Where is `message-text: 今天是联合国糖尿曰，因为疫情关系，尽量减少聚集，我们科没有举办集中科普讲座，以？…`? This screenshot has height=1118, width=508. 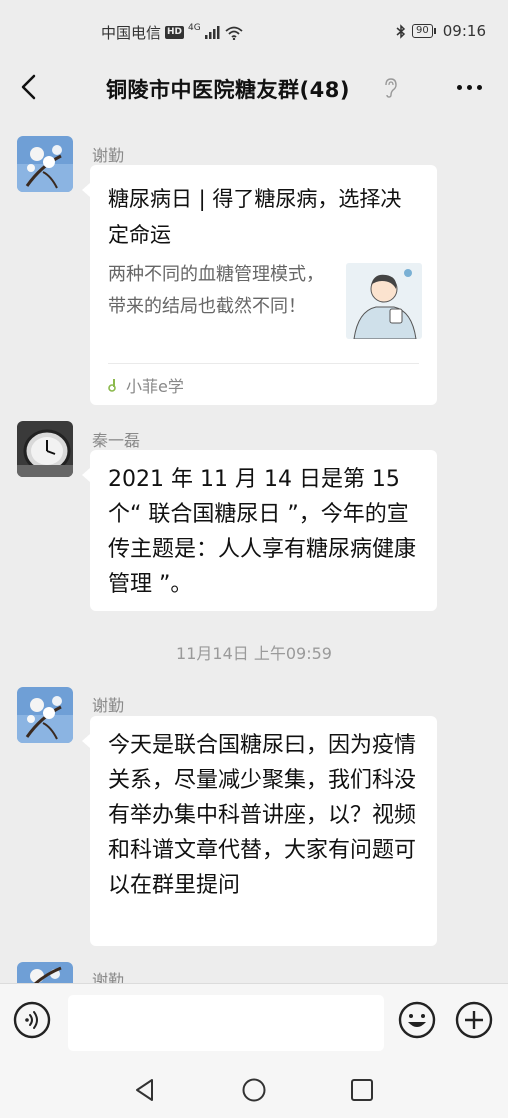
message-text: 今天是联合国糖尿曰，因为疫情关系，尽量减少聚集，我们科没有举办集中科普讲座，以？… is located at coordinates (262, 815).